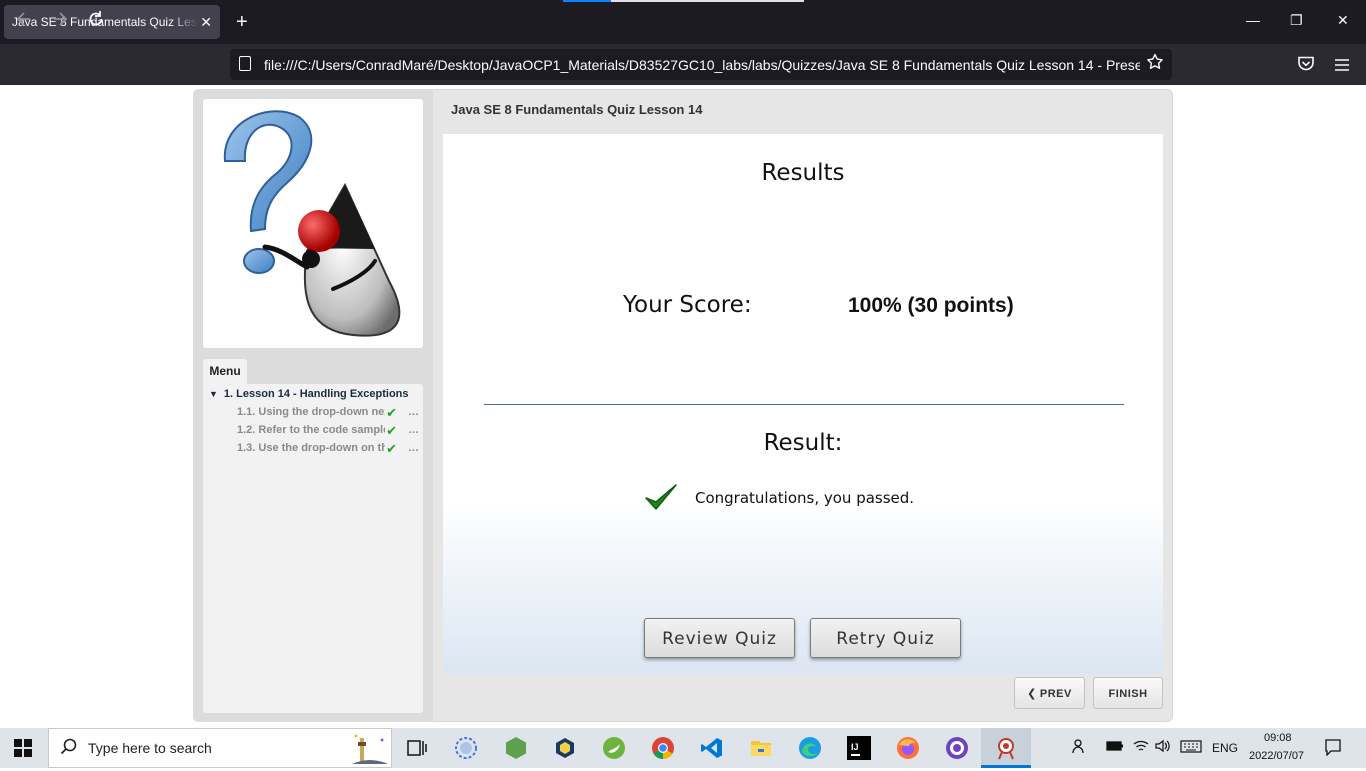  I want to click on back-arrow-icon, so click(24, 21).